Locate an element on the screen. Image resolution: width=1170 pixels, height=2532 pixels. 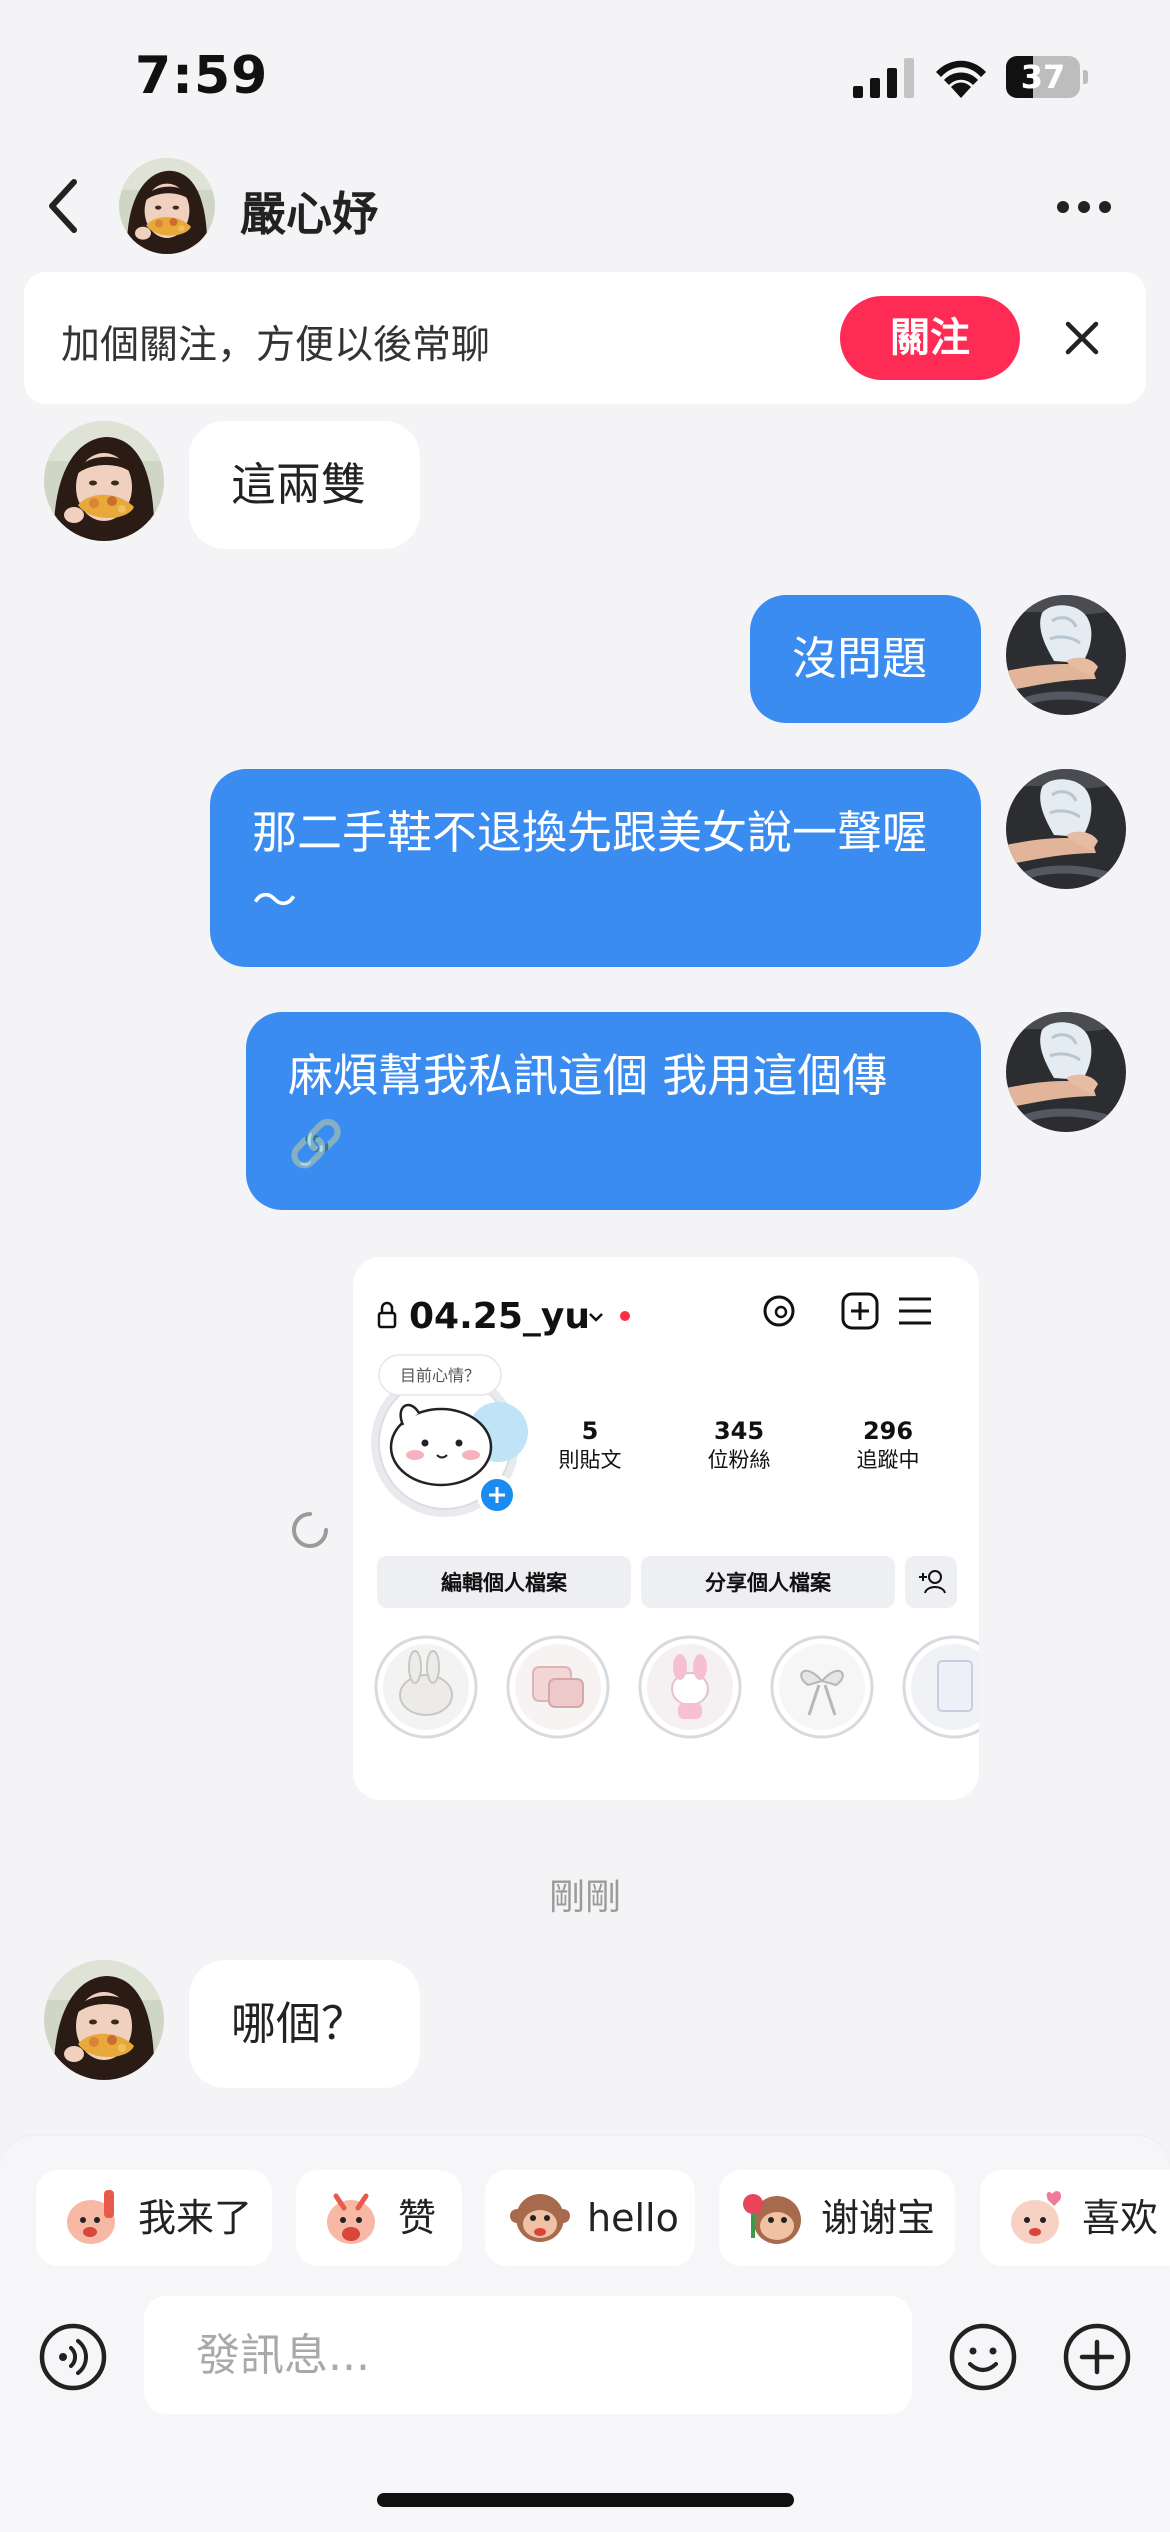
quick-reply-label: 喜欢 is located at coordinates (1120, 2218).